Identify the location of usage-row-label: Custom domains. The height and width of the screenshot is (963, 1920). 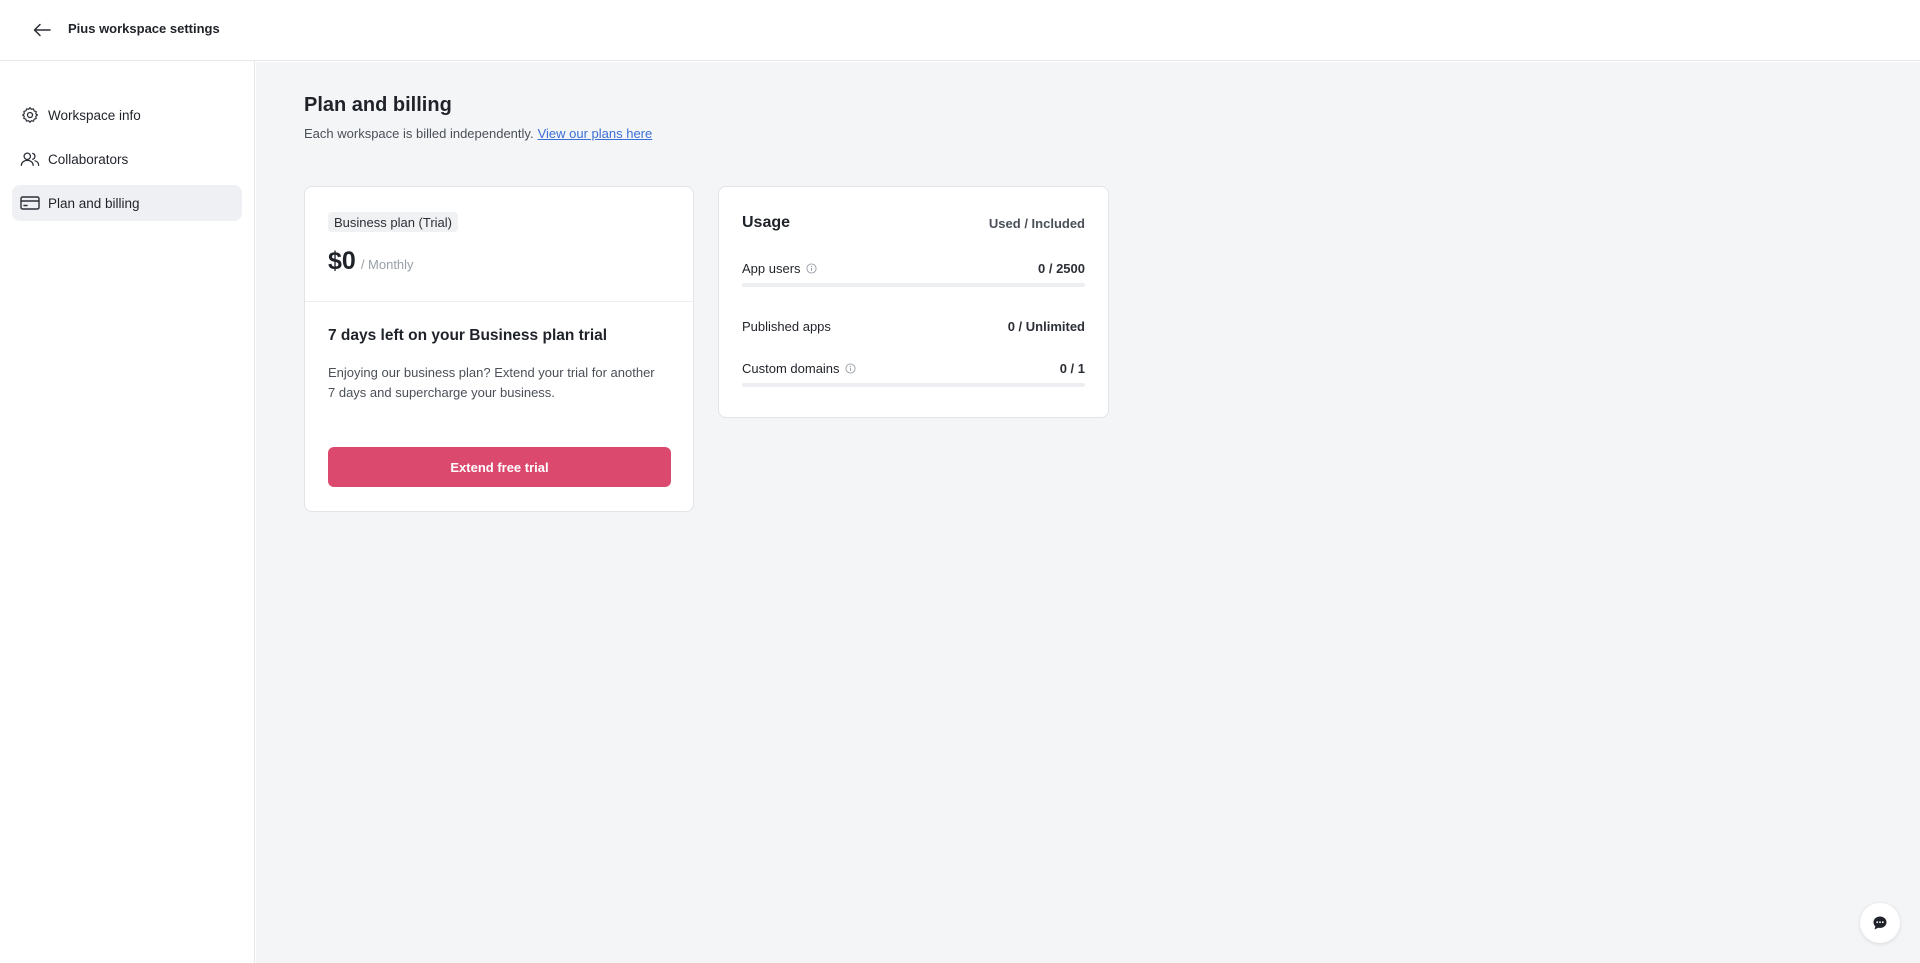
(799, 368).